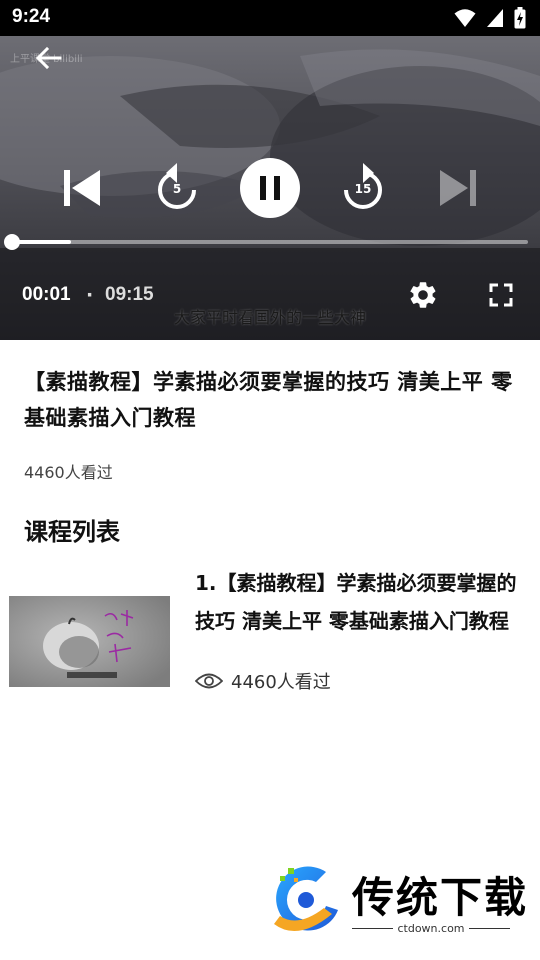 The image size is (540, 960). I want to click on back-arrow-icon, so click(48, 58).